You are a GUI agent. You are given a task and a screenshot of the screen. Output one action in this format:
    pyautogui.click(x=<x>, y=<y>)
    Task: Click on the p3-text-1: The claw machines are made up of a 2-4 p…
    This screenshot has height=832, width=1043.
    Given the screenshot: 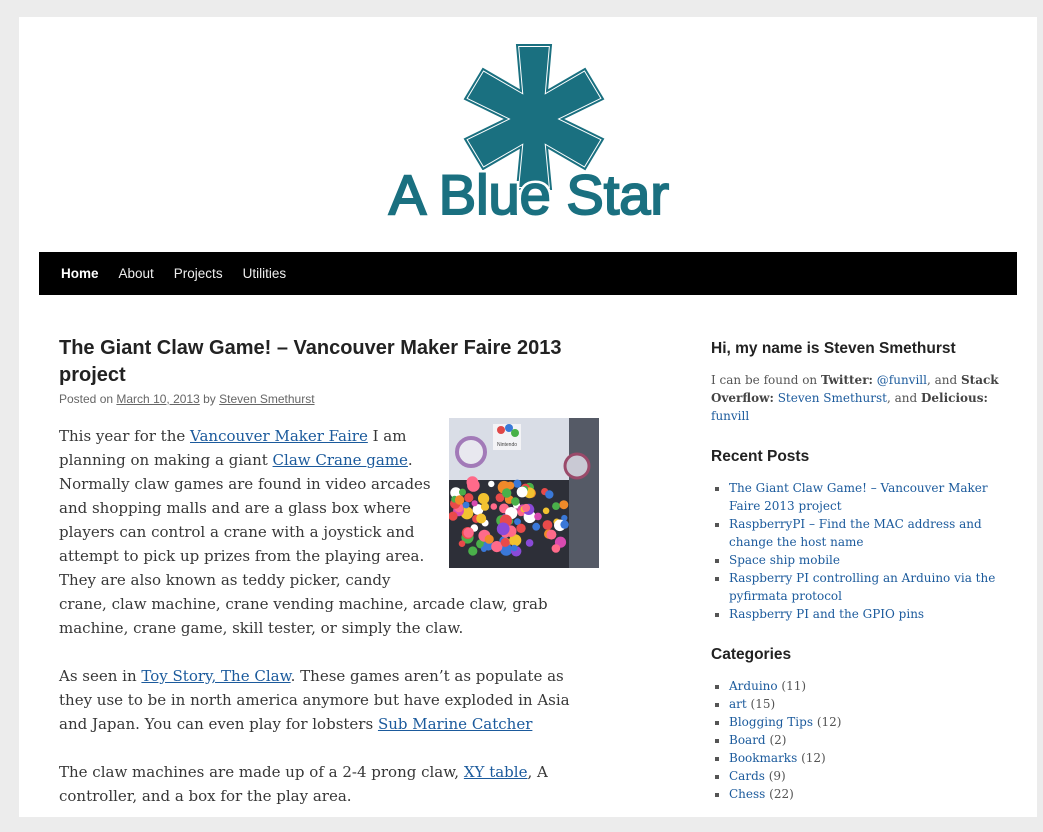 What is the action you would take?
    pyautogui.click(x=261, y=772)
    